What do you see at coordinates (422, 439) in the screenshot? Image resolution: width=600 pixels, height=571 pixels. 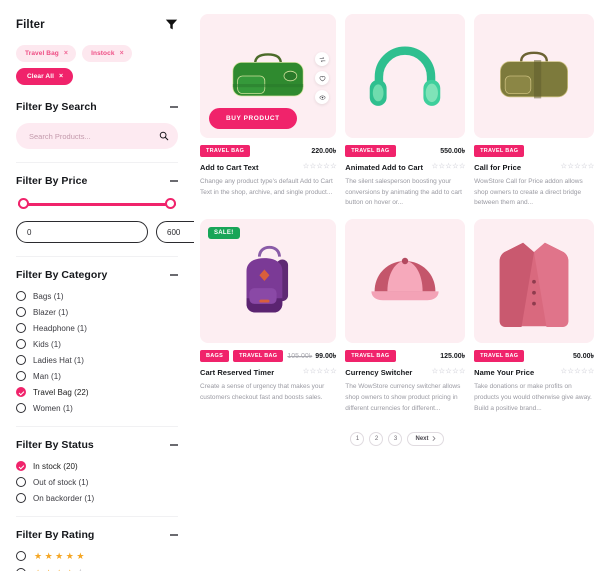 I see `pagination-next-label: Next` at bounding box center [422, 439].